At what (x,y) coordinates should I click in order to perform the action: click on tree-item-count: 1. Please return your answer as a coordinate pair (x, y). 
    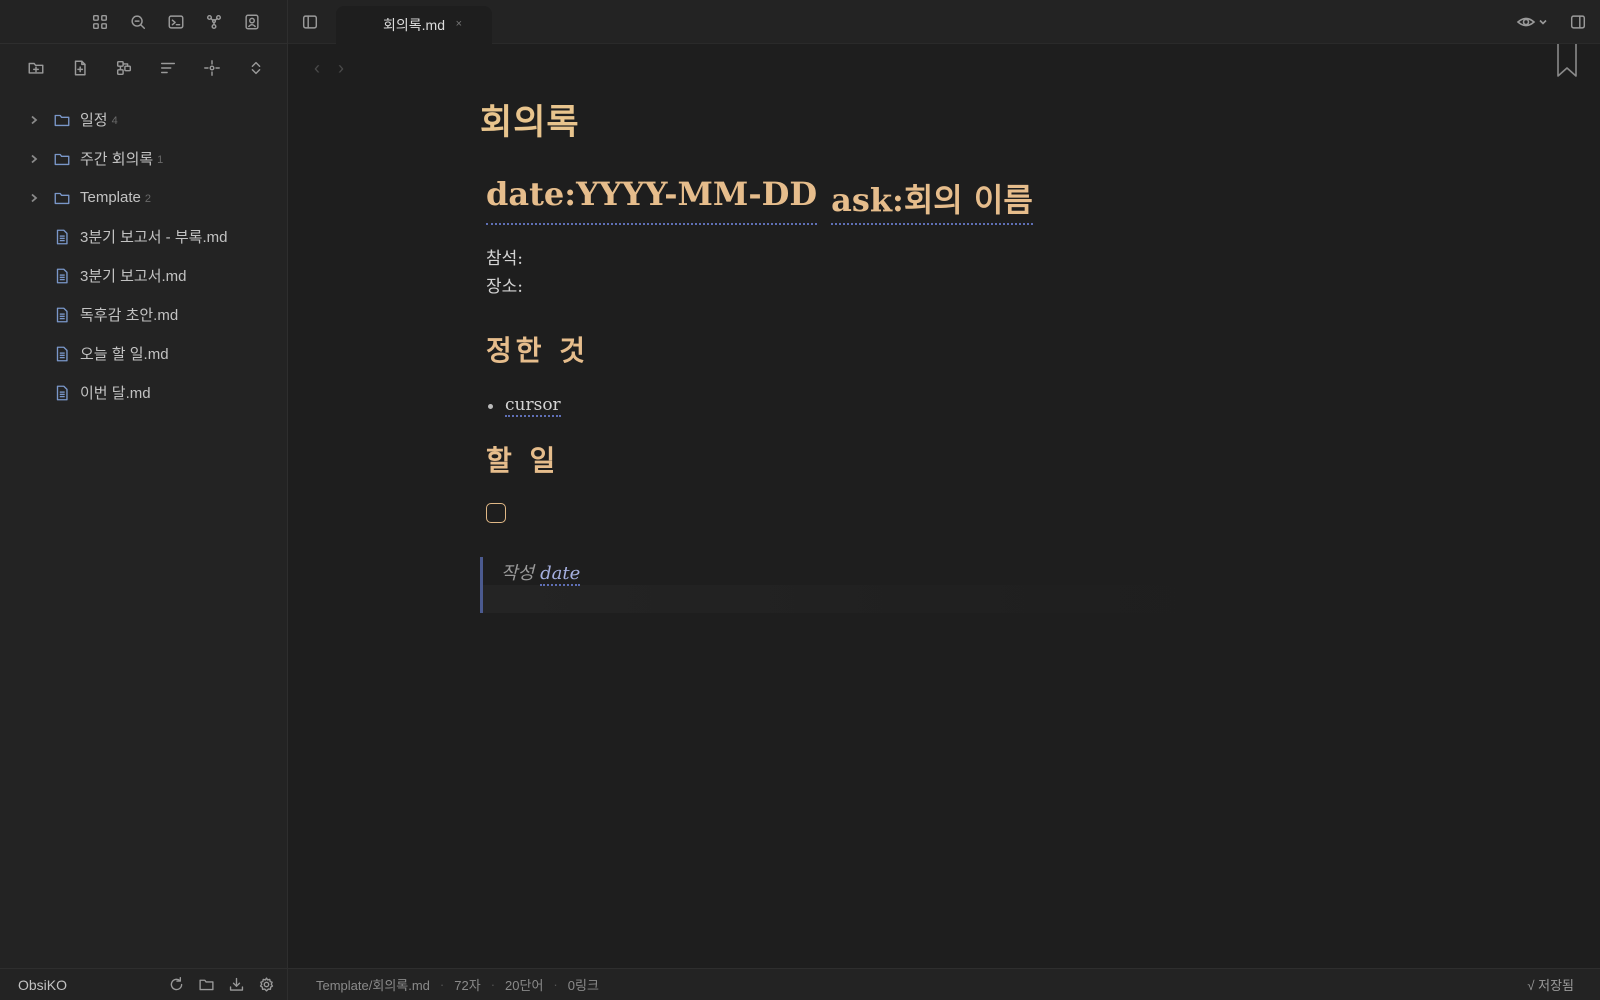
    Looking at the image, I should click on (160, 159).